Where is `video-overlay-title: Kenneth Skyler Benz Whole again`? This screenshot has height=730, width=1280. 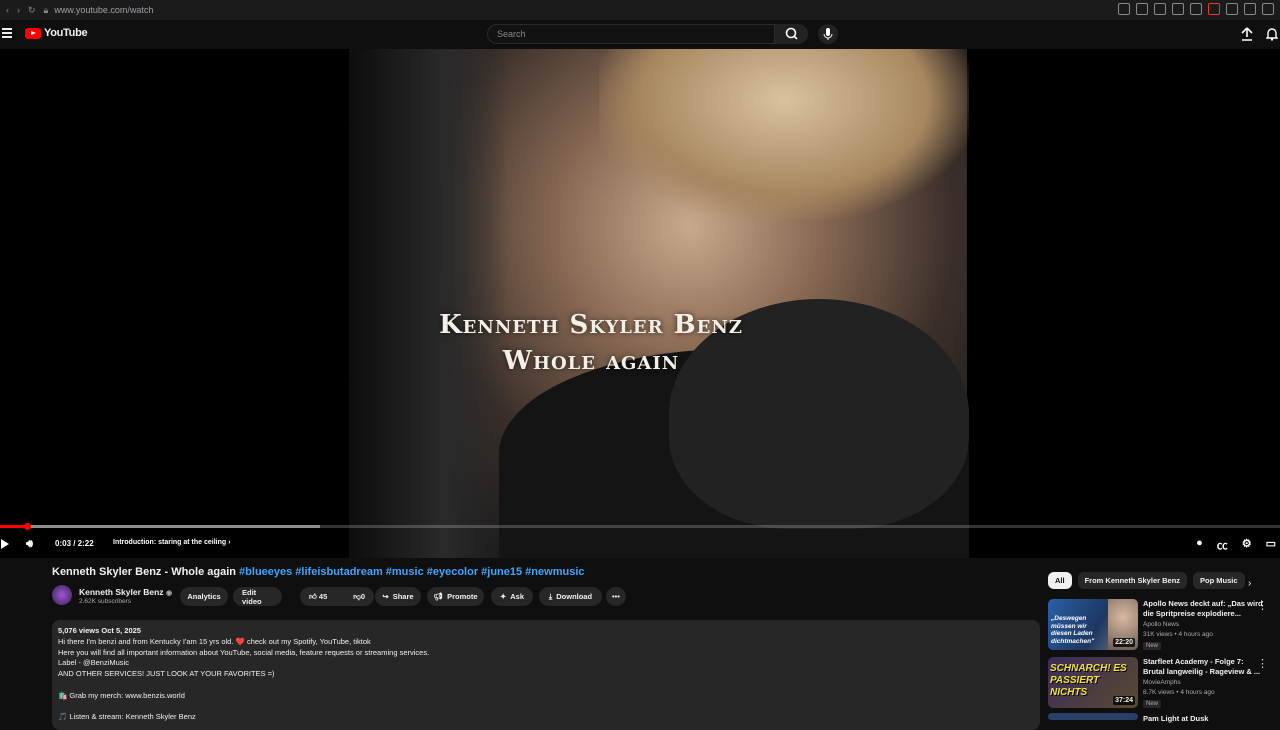
video-overlay-title: Kenneth Skyler Benz Whole again is located at coordinates (591, 343).